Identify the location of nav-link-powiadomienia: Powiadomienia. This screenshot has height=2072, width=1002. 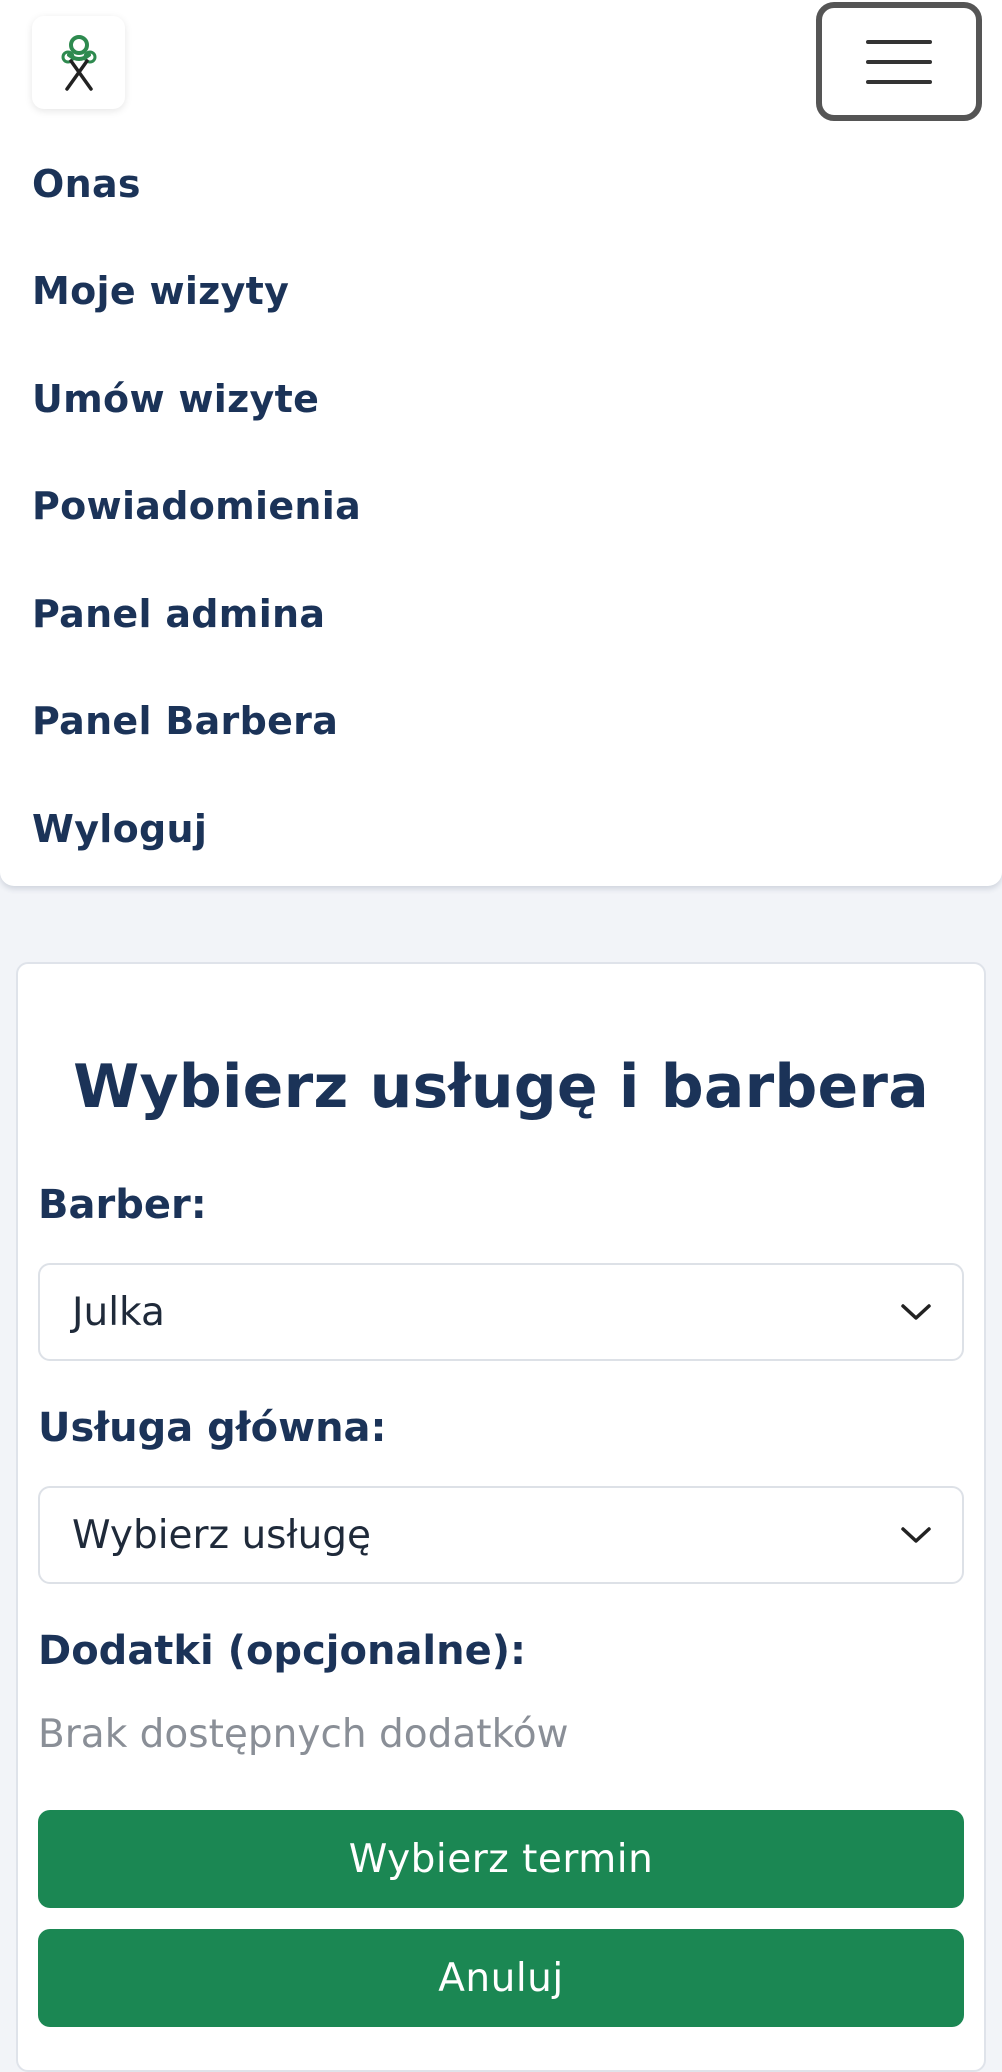
(196, 506).